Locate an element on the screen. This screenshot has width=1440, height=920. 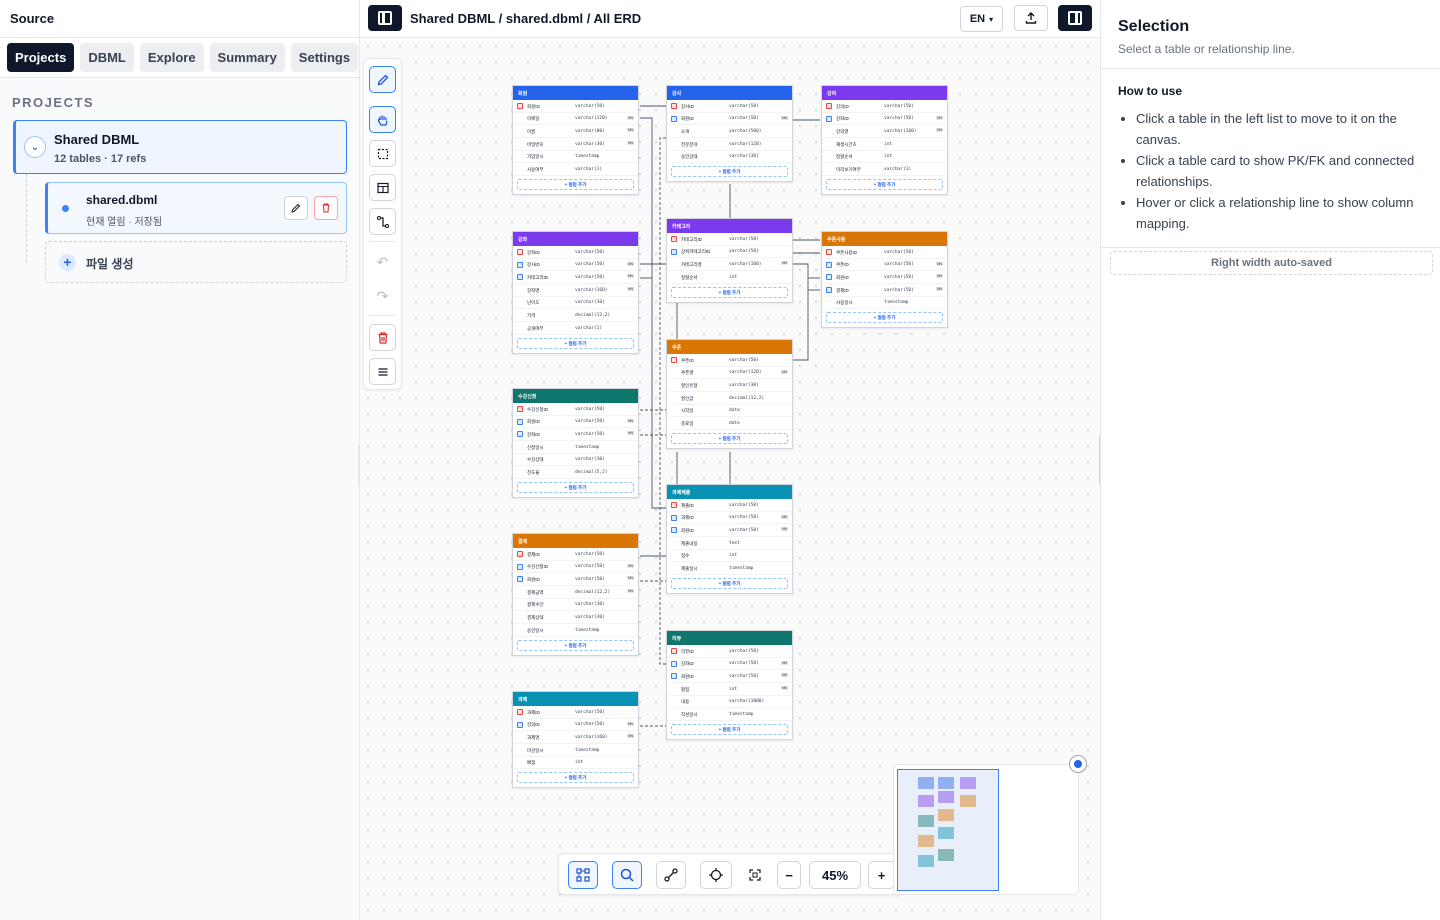
erd-column-row: 제출ID varchar(50) is located at coordinates (729, 505).